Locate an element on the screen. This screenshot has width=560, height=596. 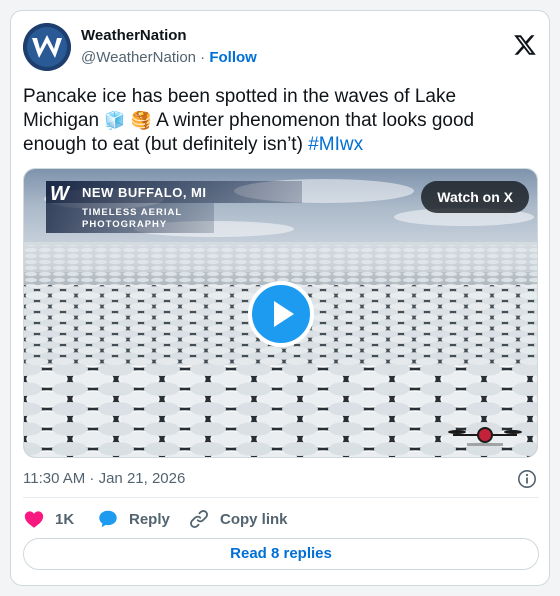
play-icon is located at coordinates (284, 314).